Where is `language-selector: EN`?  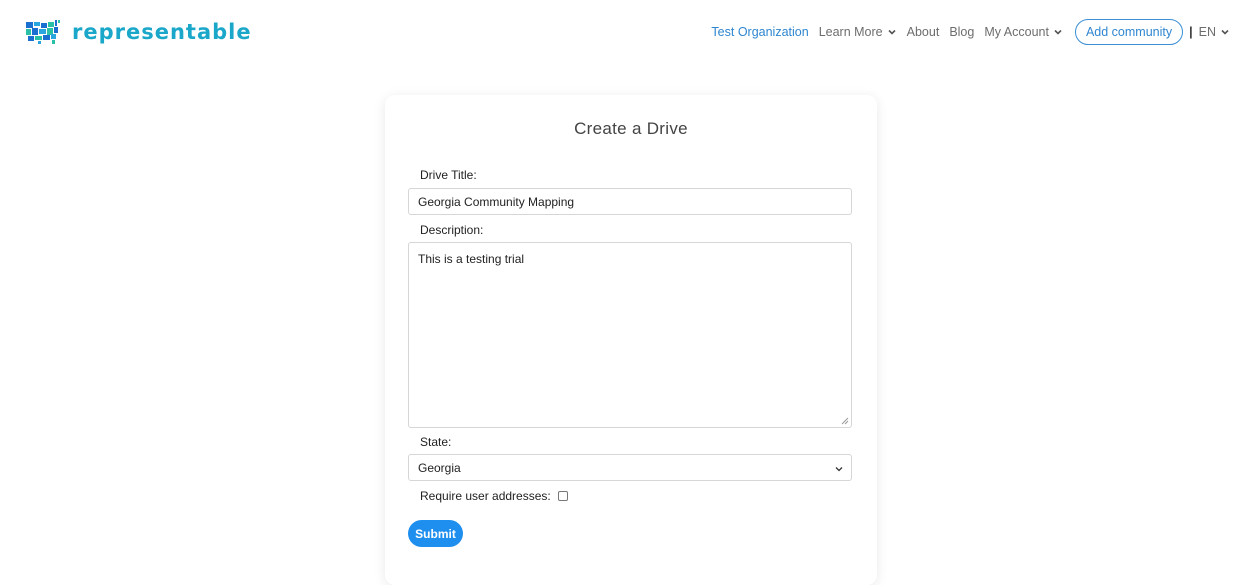 language-selector: EN is located at coordinates (1214, 32).